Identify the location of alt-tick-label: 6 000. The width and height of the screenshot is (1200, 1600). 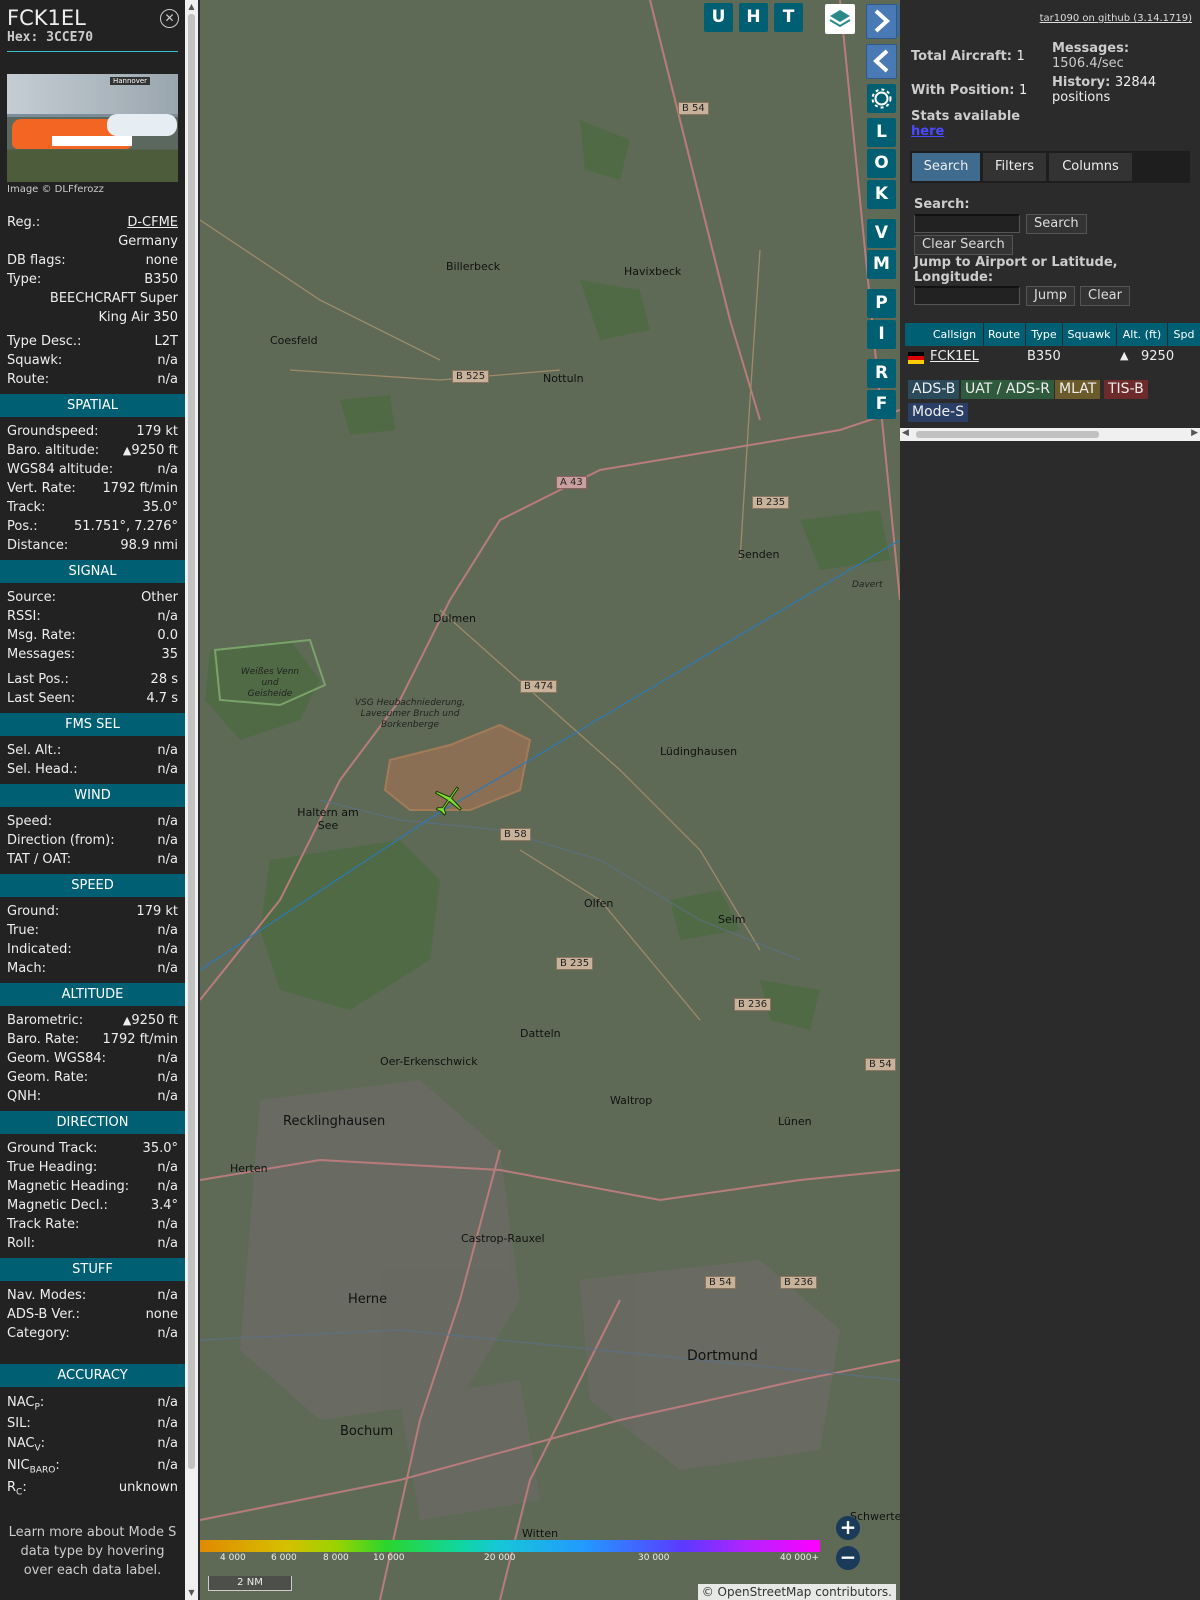
(284, 1558).